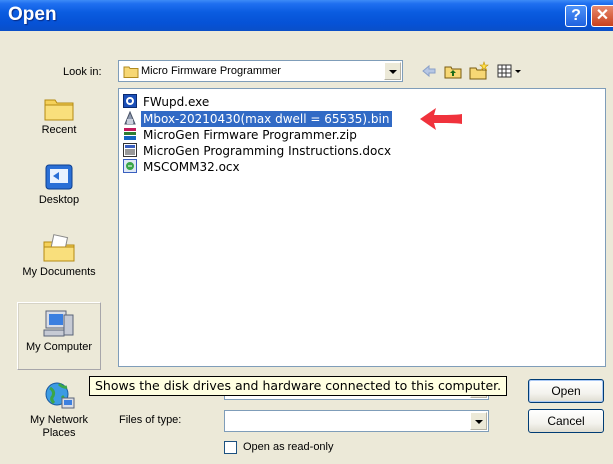  I want to click on look-in-label: Look in:, so click(82, 72).